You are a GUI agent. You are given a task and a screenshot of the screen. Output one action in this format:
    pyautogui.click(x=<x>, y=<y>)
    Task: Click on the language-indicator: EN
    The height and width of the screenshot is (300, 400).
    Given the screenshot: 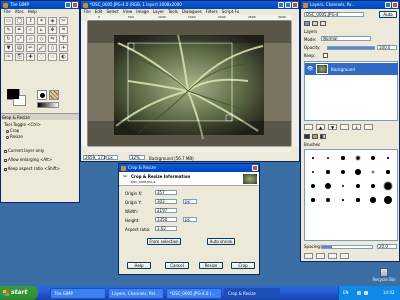 What is the action you would take?
    pyautogui.click(x=346, y=293)
    